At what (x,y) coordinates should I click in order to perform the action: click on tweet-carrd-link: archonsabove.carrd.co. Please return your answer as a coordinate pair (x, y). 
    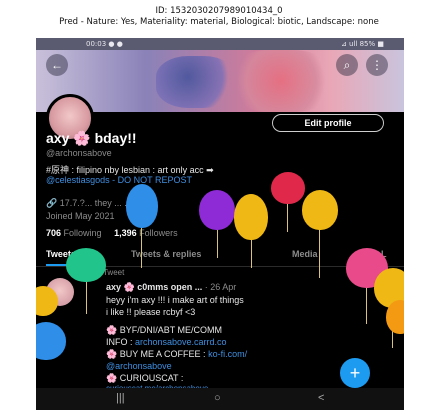
    Looking at the image, I should click on (181, 342).